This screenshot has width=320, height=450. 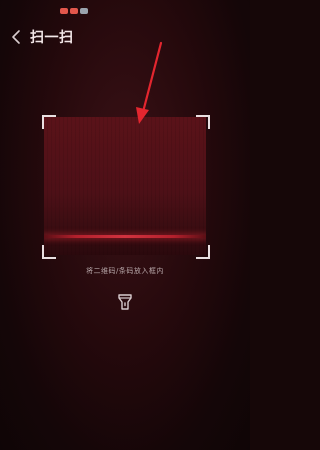 What do you see at coordinates (203, 252) in the screenshot?
I see `viewfinder-corner-bottom-right` at bounding box center [203, 252].